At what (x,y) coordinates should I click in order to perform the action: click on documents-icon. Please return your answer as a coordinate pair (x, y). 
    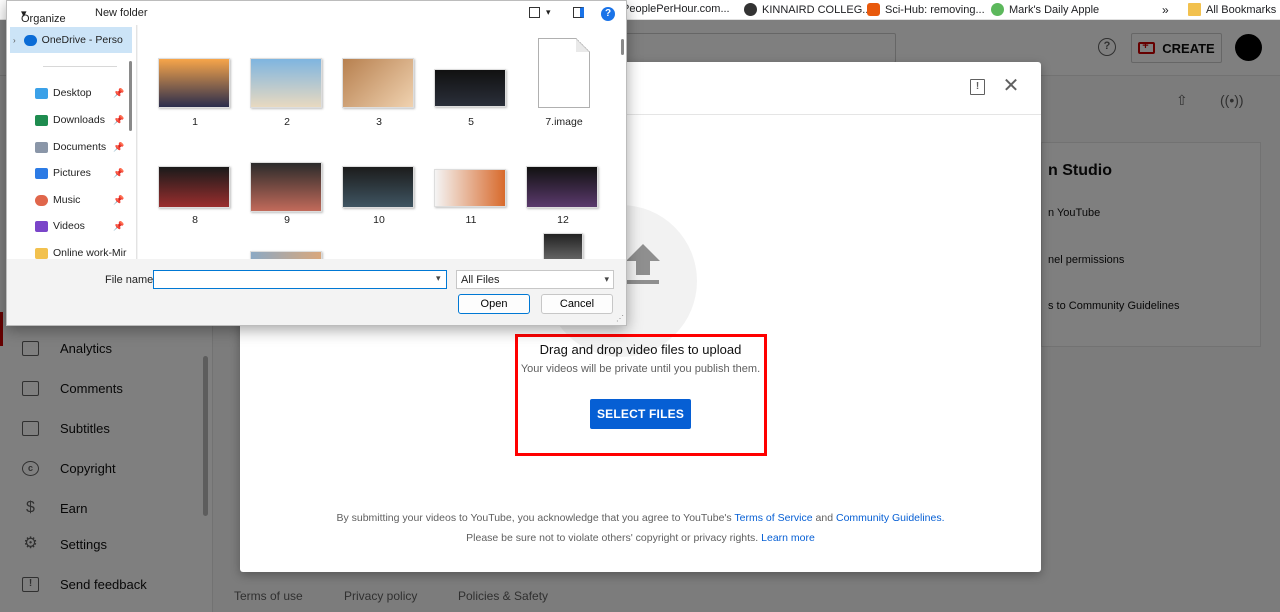
    Looking at the image, I should click on (41, 147).